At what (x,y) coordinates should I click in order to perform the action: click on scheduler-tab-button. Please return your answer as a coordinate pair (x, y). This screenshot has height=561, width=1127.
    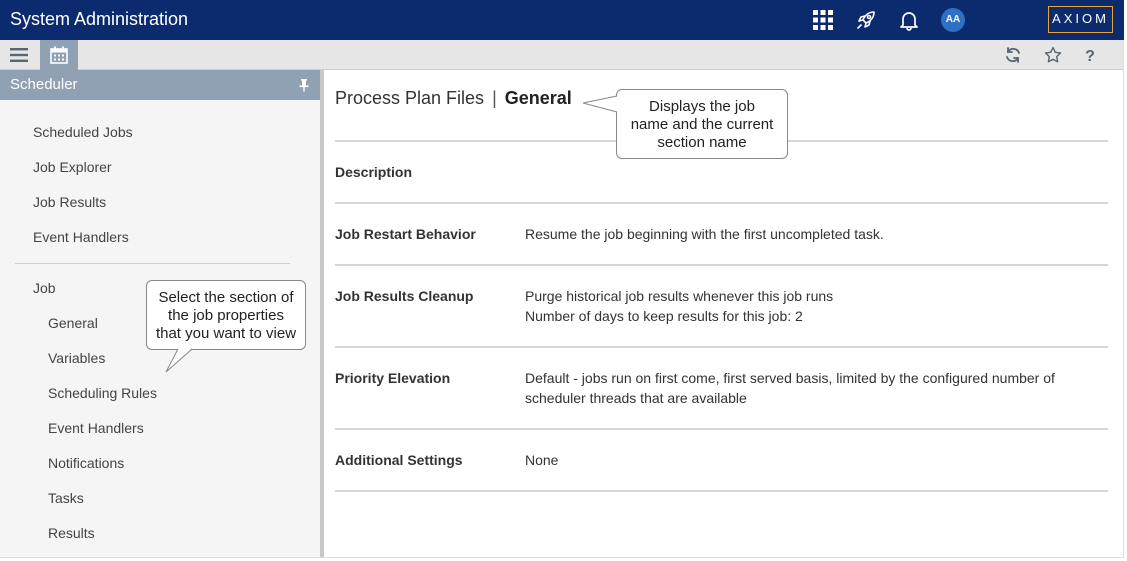
    Looking at the image, I should click on (59, 55).